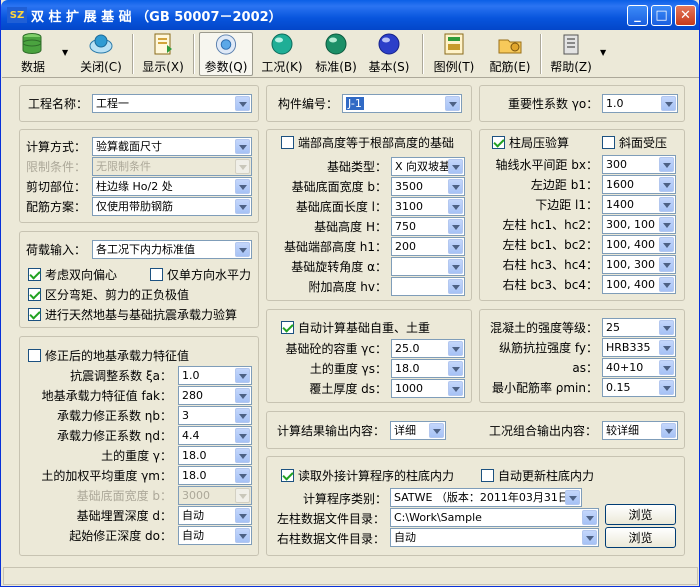 The image size is (700, 587). I want to click on maximize-button: □, so click(661, 15).